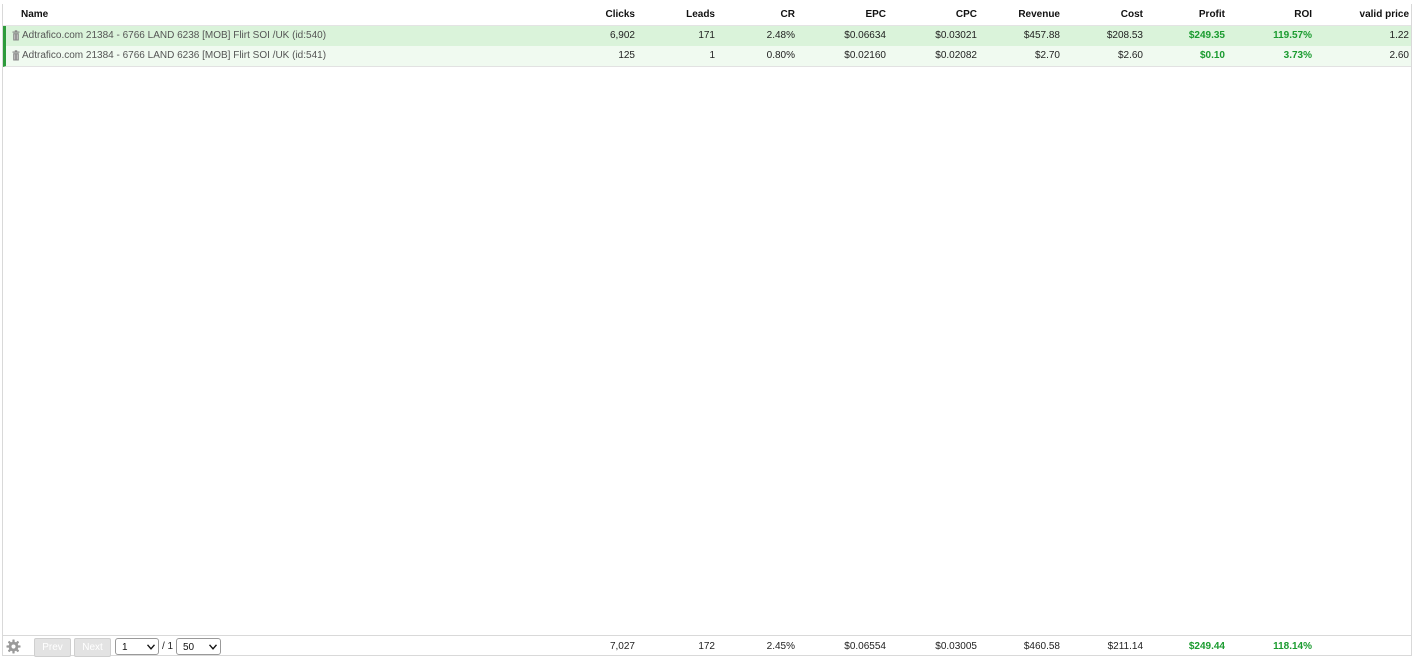 The height and width of the screenshot is (657, 1414). I want to click on cell-valid-price: 1.22, so click(1399, 35).